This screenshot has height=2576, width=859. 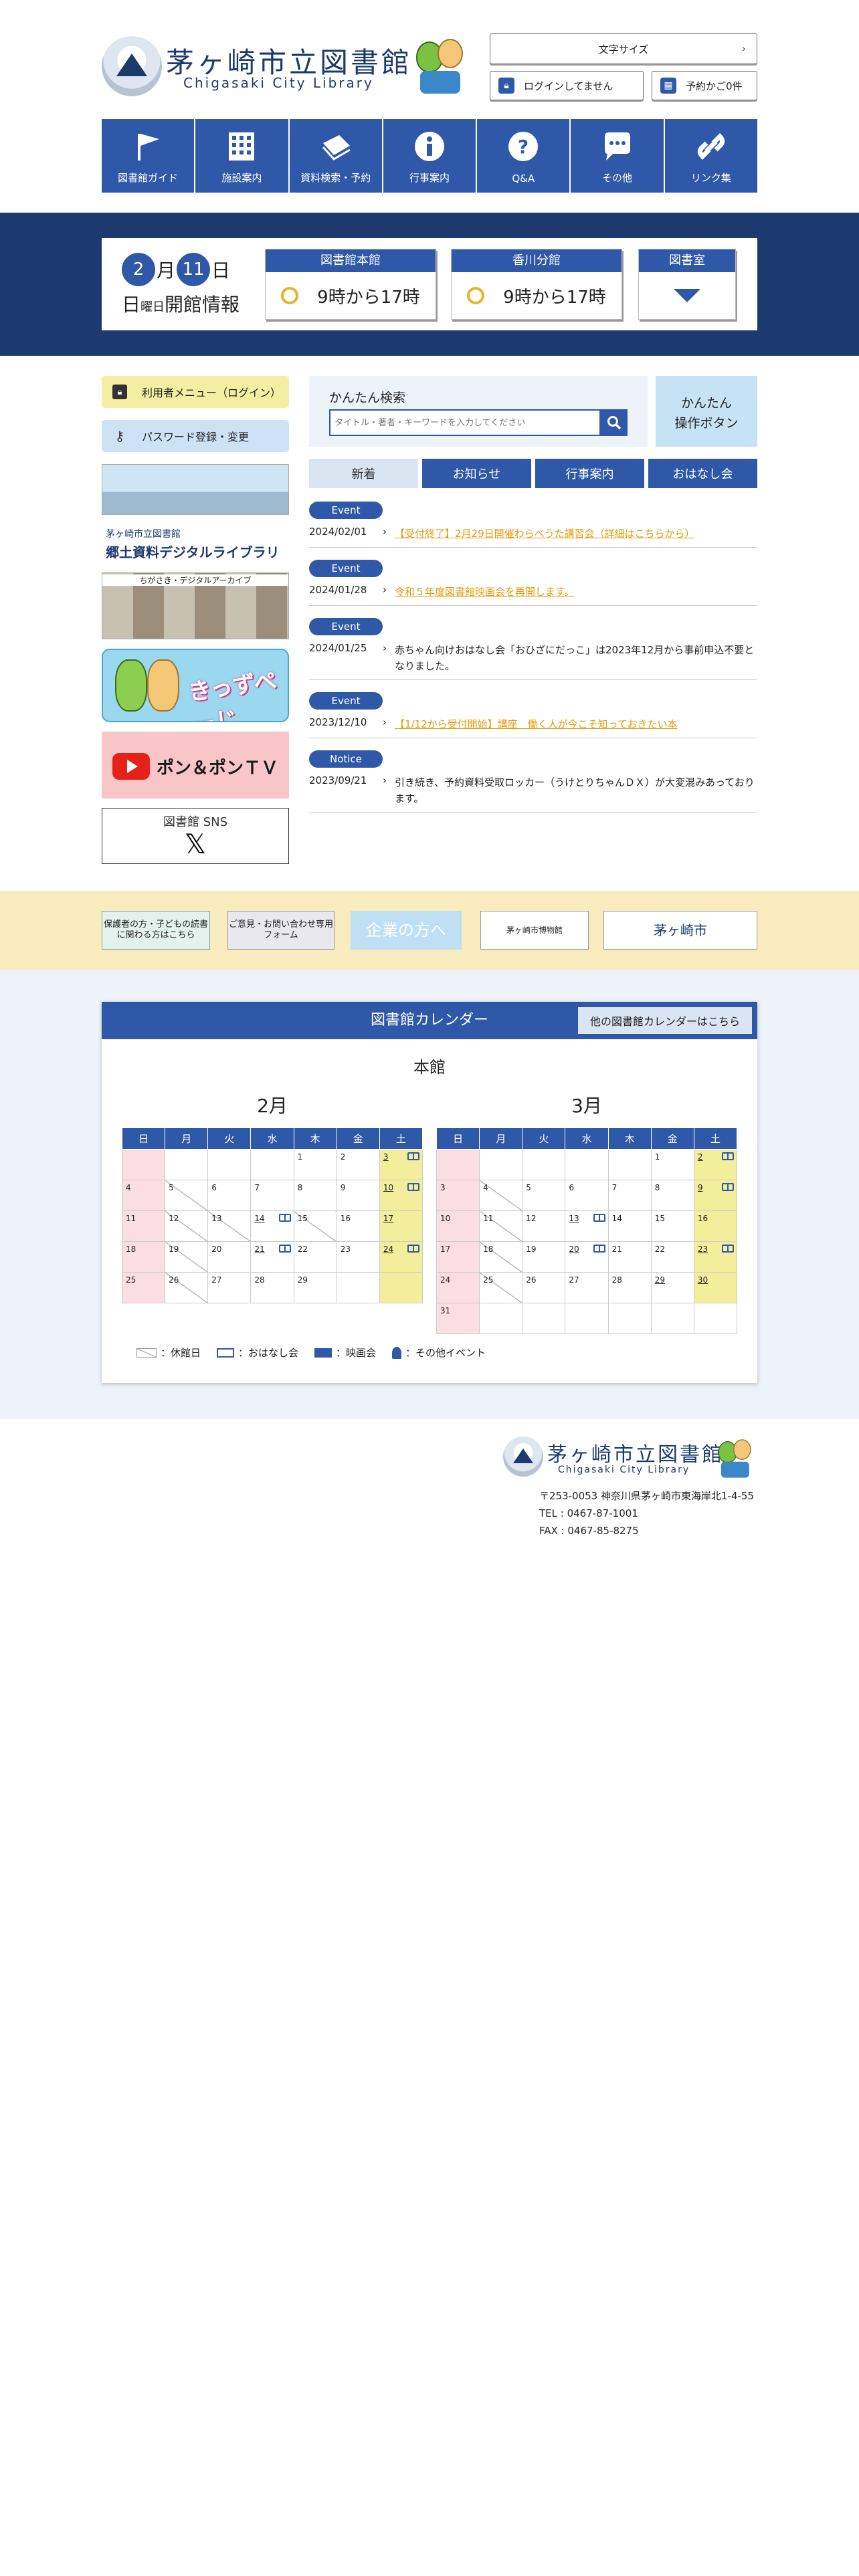 I want to click on nav-search-reserve: 資料検索・予約, so click(x=336, y=156).